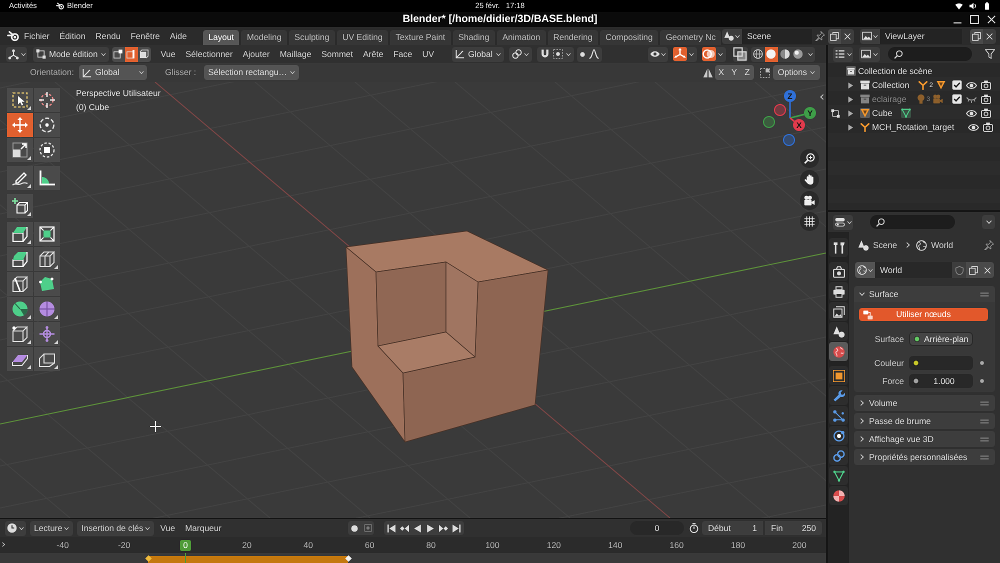 The width and height of the screenshot is (1000, 563). I want to click on panel-header: Affichage vue 3D, so click(924, 439).